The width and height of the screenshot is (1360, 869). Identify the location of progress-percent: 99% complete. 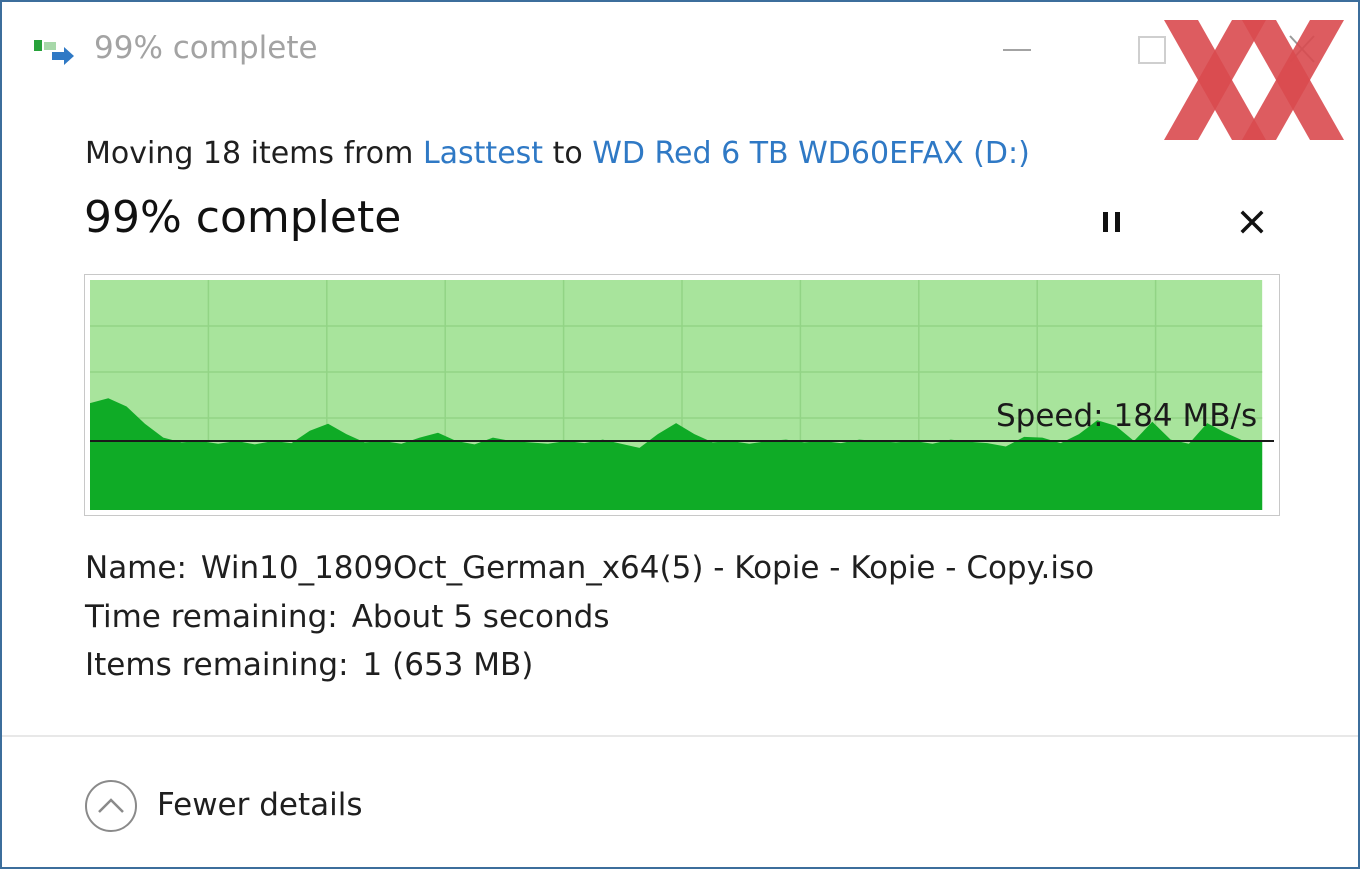
(243, 217).